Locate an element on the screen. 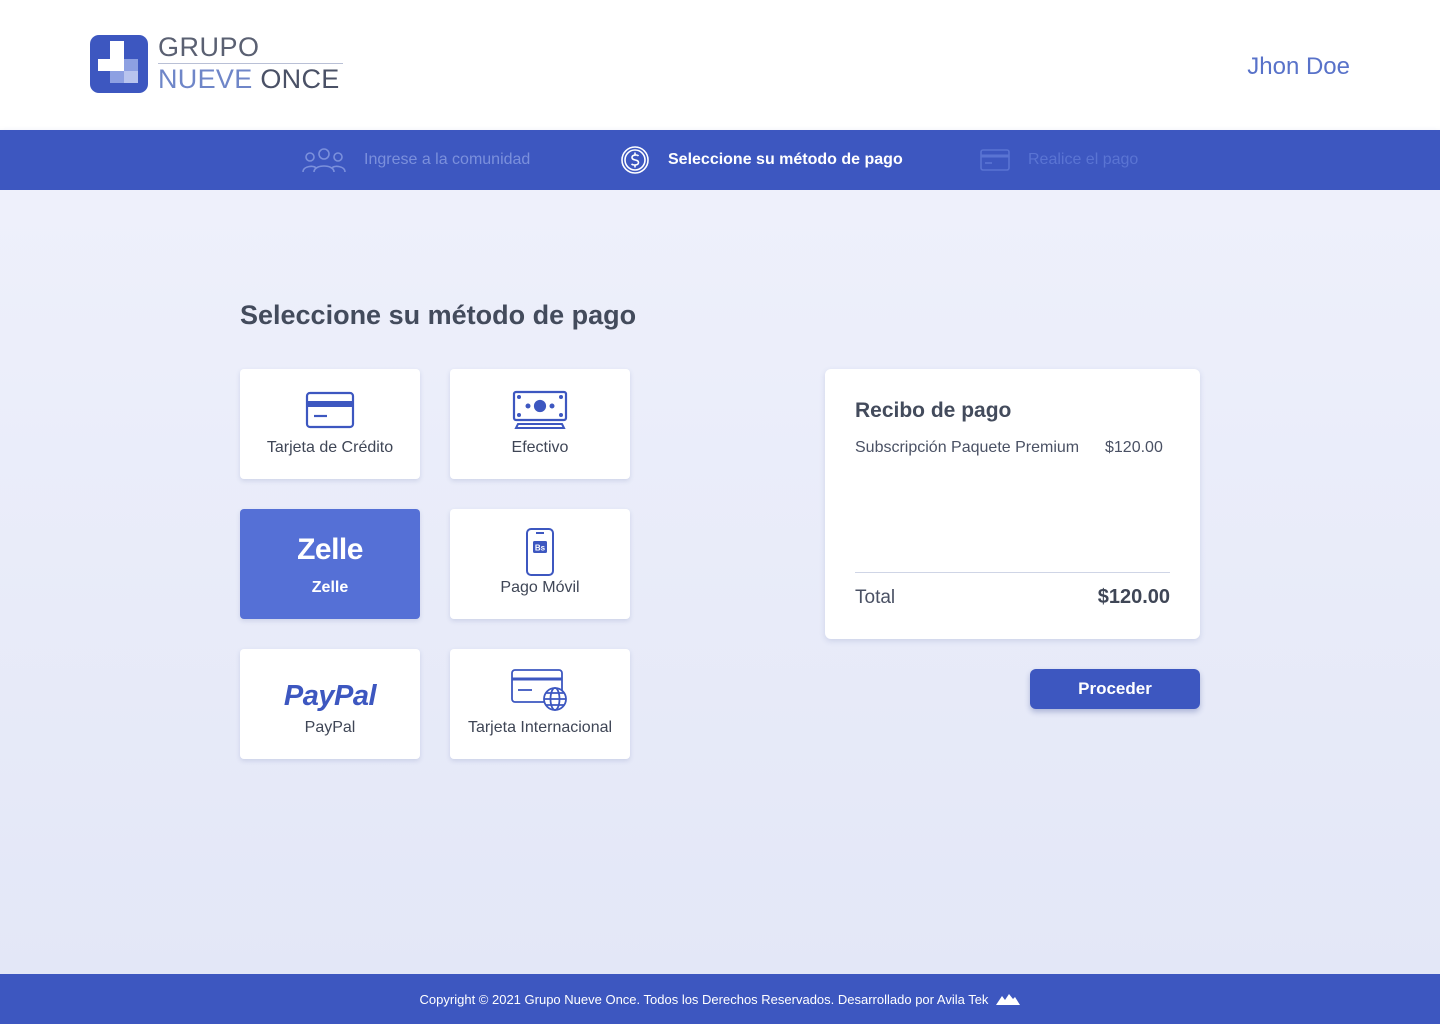 The width and height of the screenshot is (1440, 1024). logo-line2: NUEVE ONCE is located at coordinates (250, 79).